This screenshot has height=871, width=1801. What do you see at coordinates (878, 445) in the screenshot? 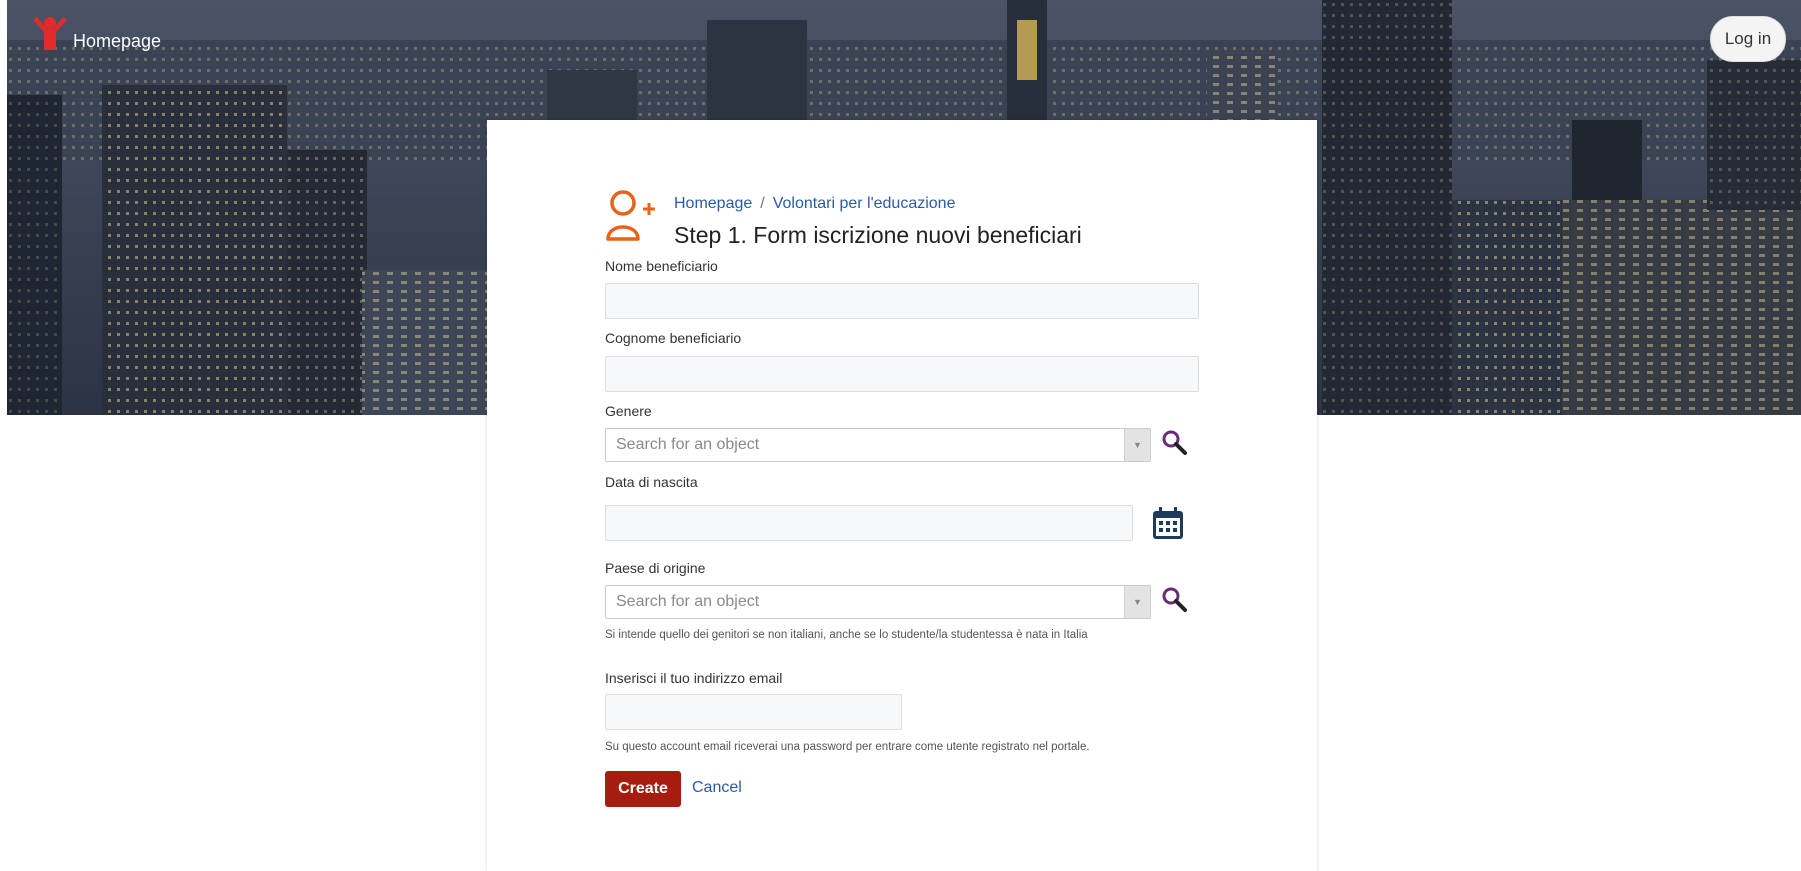
I see `genere-select: Search for an object ▼` at bounding box center [878, 445].